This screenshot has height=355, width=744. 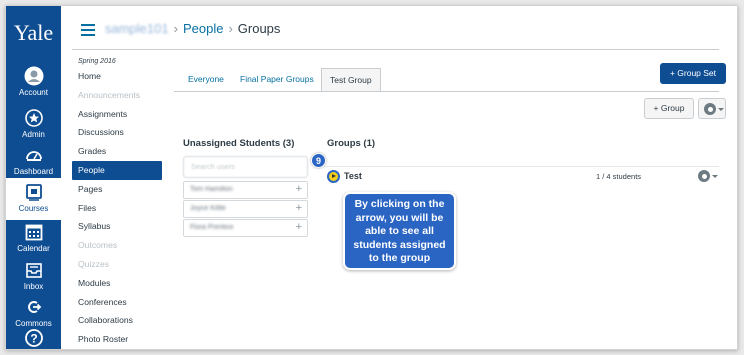 What do you see at coordinates (239, 143) in the screenshot?
I see `unassigned-students-title: Unassigned Students (3)` at bounding box center [239, 143].